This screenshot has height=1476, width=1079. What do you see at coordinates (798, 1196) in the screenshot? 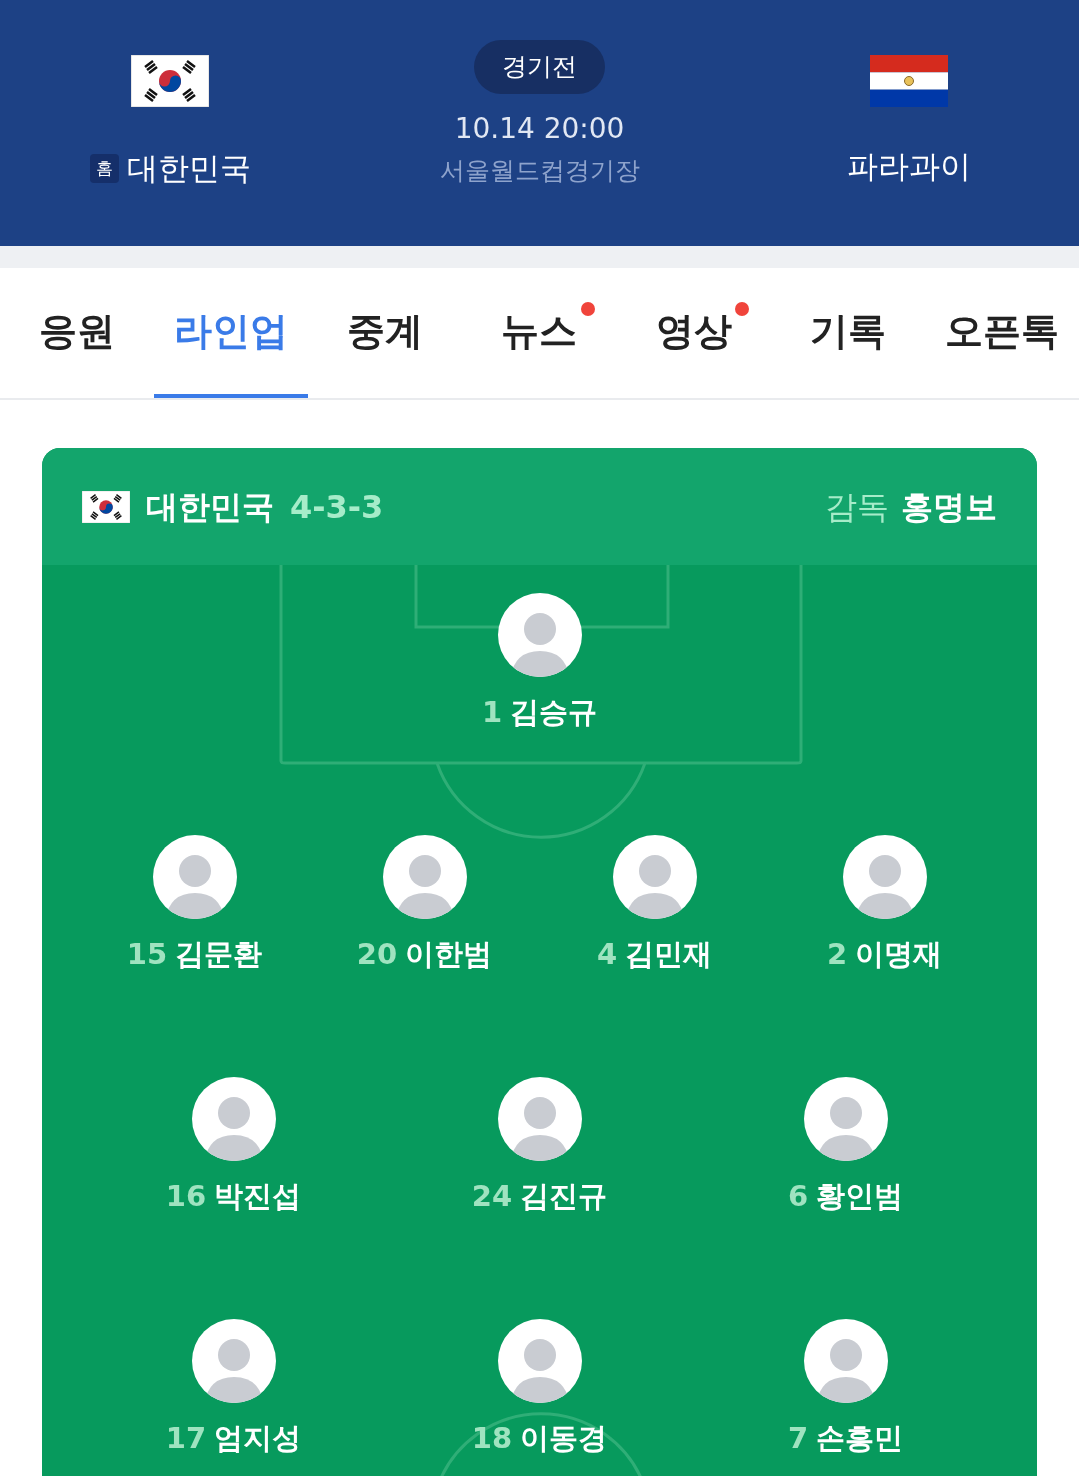
I see `player-number: 6` at bounding box center [798, 1196].